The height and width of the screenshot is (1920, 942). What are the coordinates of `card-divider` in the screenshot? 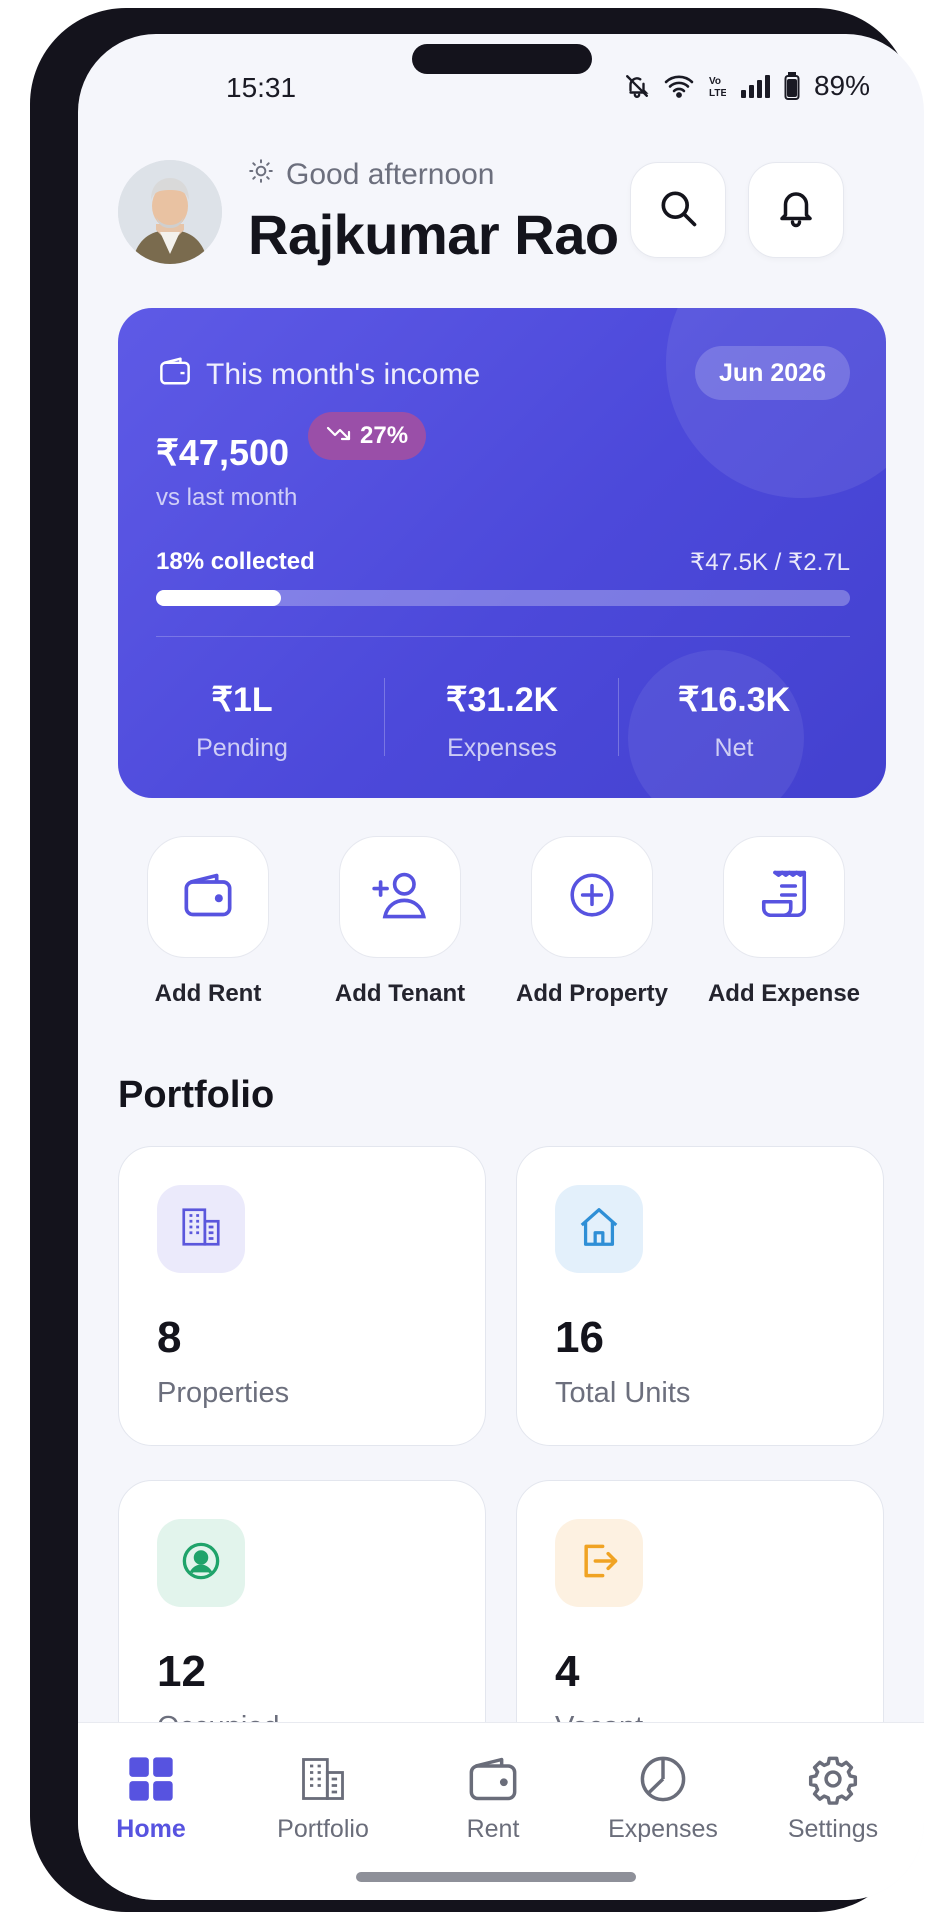 It's located at (503, 636).